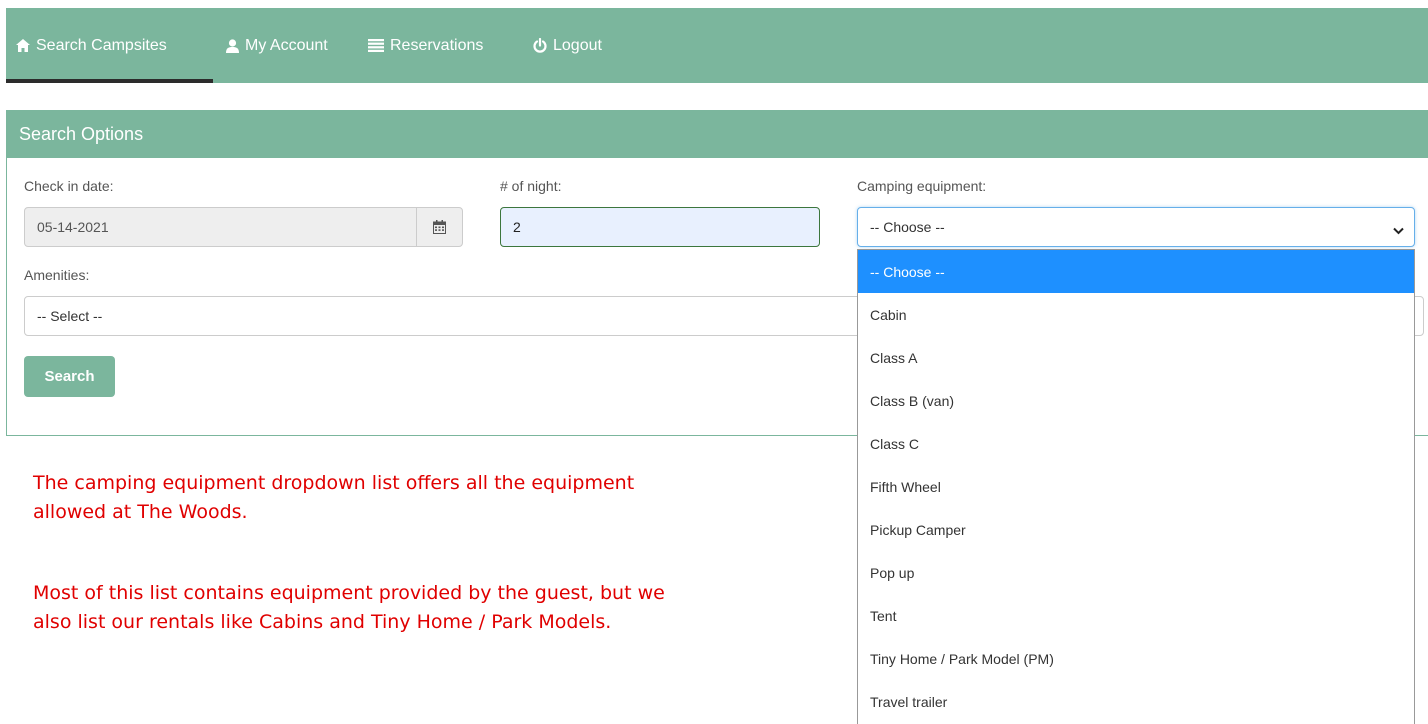 This screenshot has height=724, width=1428. Describe the element at coordinates (1136, 271) in the screenshot. I see `dropdown-option: -- Choose --` at that location.